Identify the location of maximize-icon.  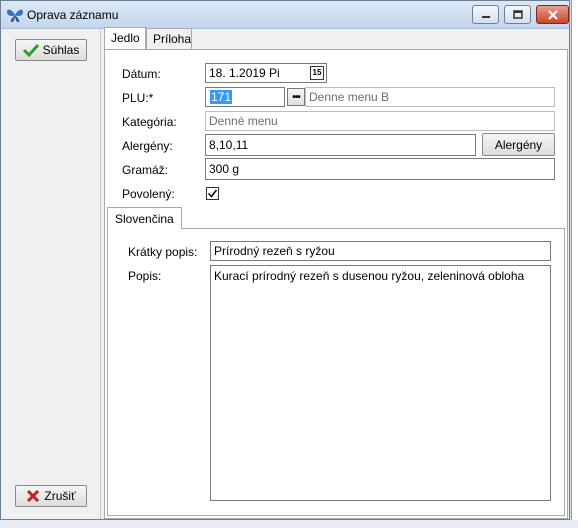
(517, 14).